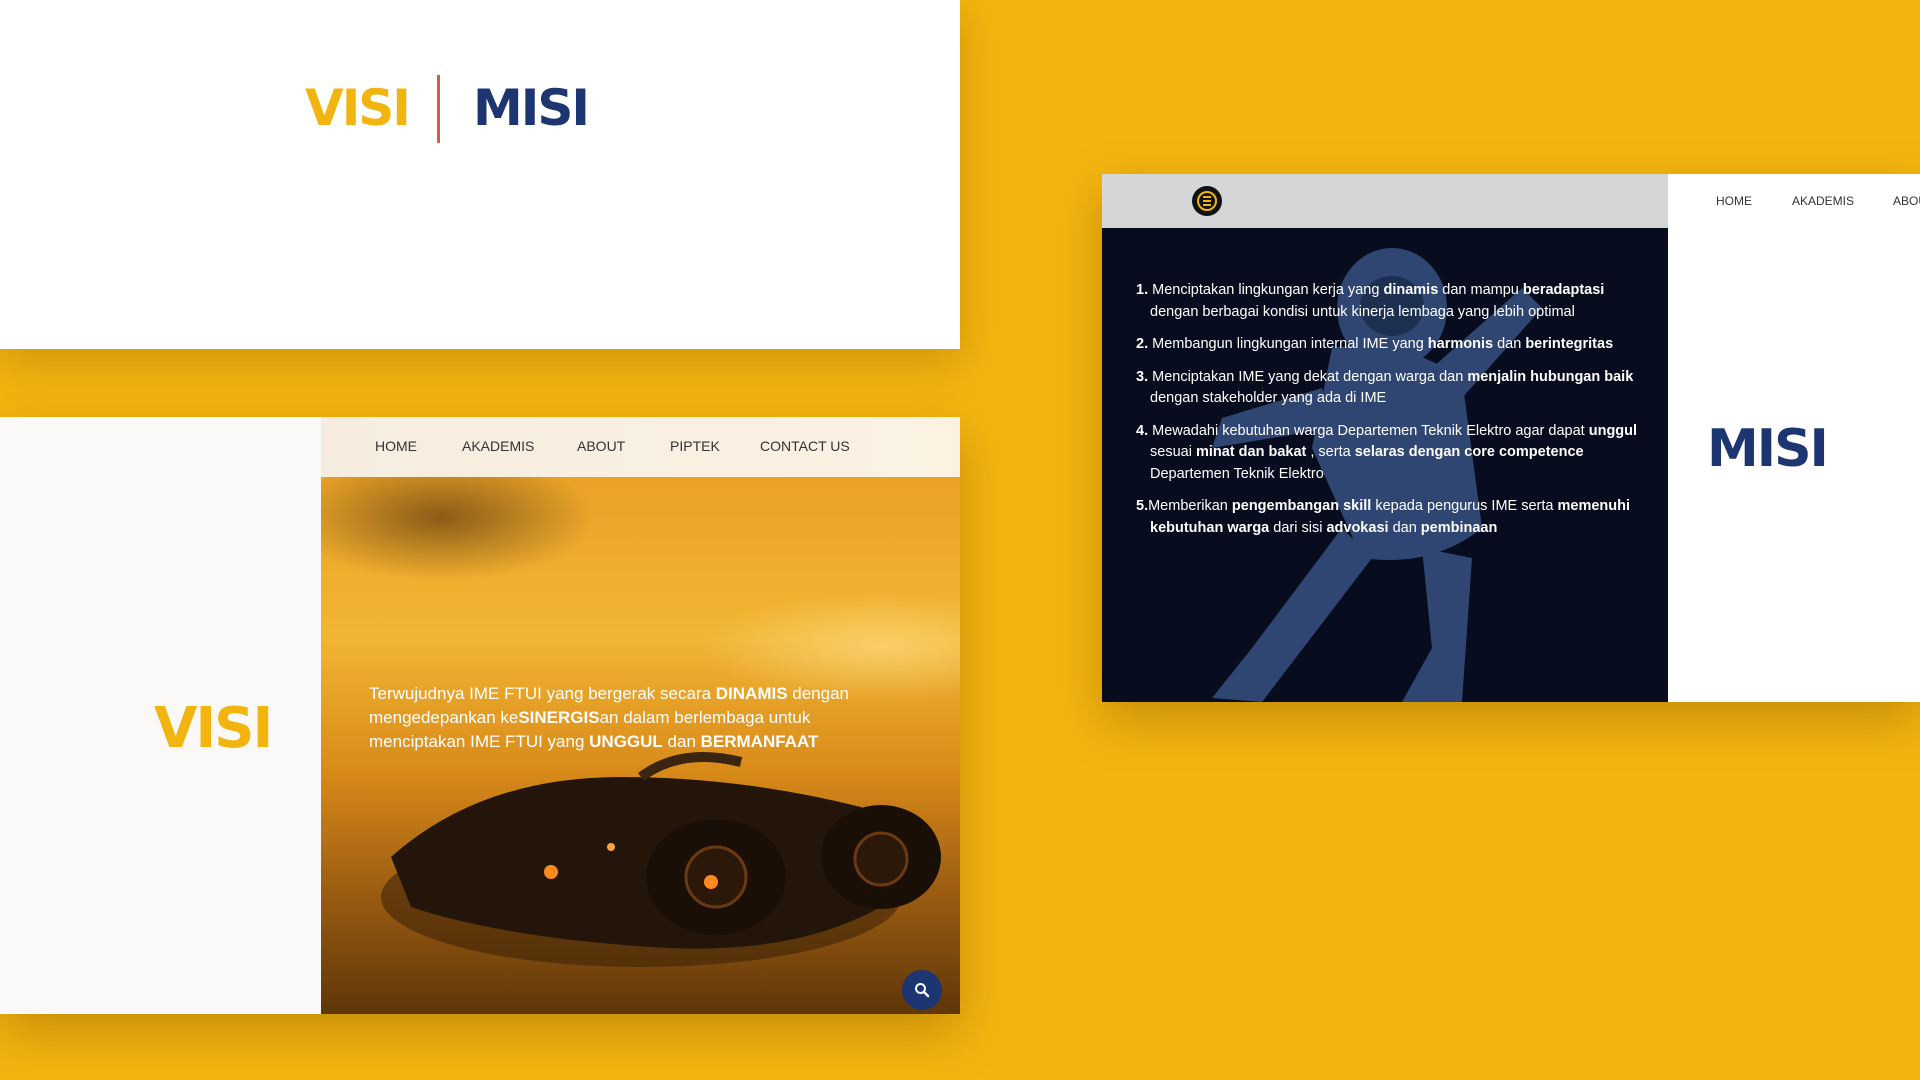  What do you see at coordinates (531, 108) in the screenshot?
I see `title-misi: MISI` at bounding box center [531, 108].